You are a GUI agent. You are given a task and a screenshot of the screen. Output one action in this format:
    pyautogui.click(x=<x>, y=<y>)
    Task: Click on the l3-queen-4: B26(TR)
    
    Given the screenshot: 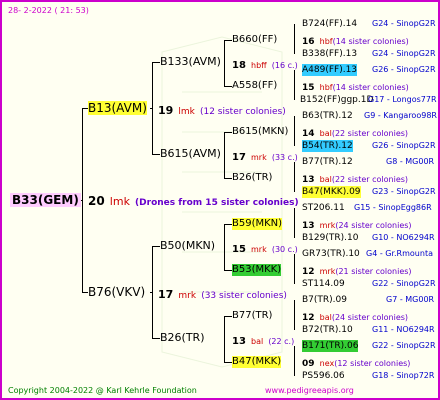 What is the action you would take?
    pyautogui.click(x=252, y=178)
    